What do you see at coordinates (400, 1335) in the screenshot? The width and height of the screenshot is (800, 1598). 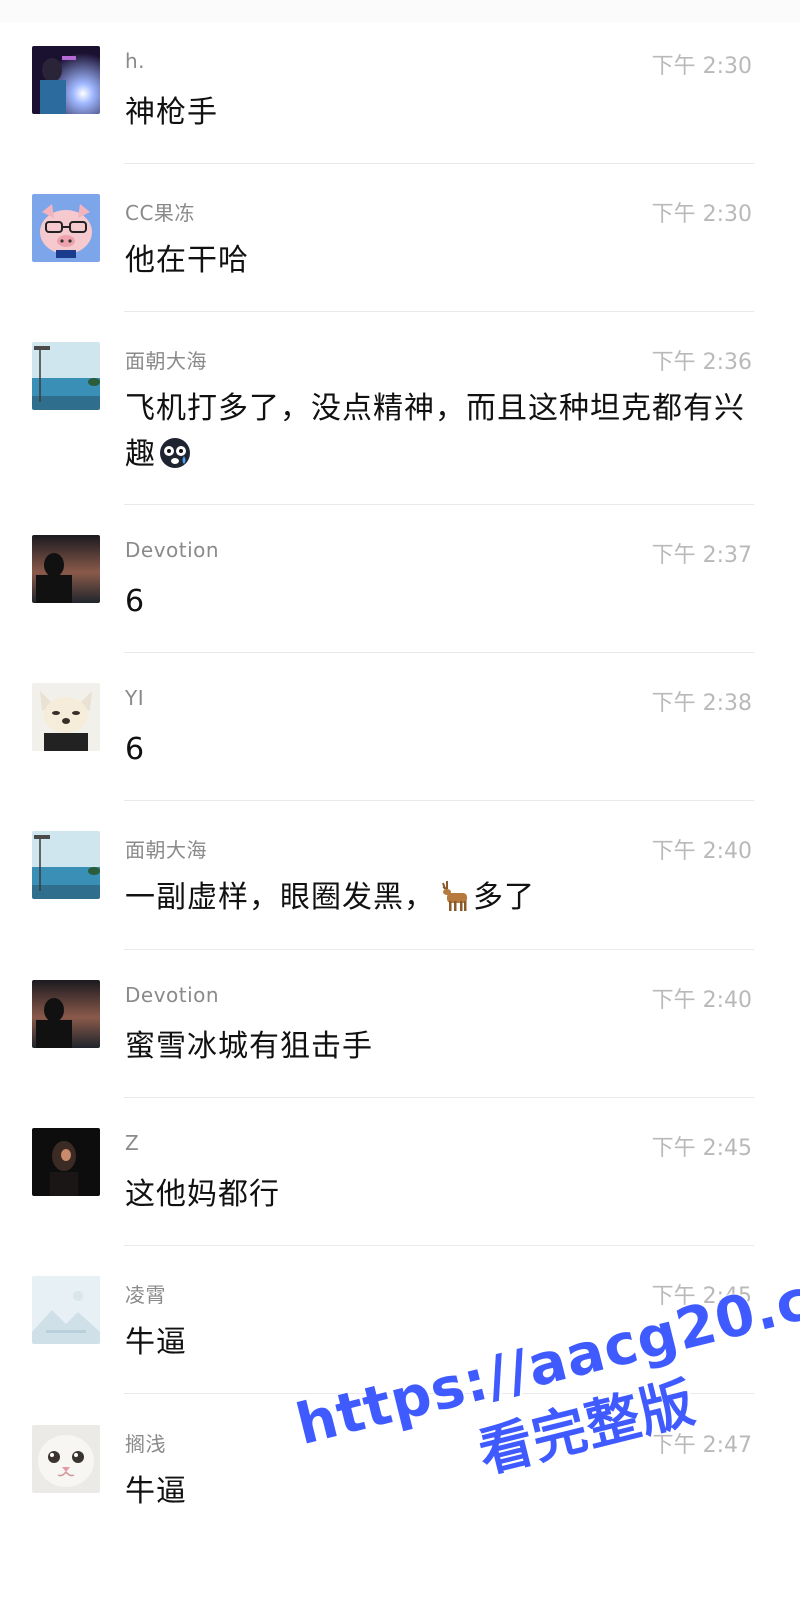 I see `message-item: 凌霄 下午 2:45 牛逼` at bounding box center [400, 1335].